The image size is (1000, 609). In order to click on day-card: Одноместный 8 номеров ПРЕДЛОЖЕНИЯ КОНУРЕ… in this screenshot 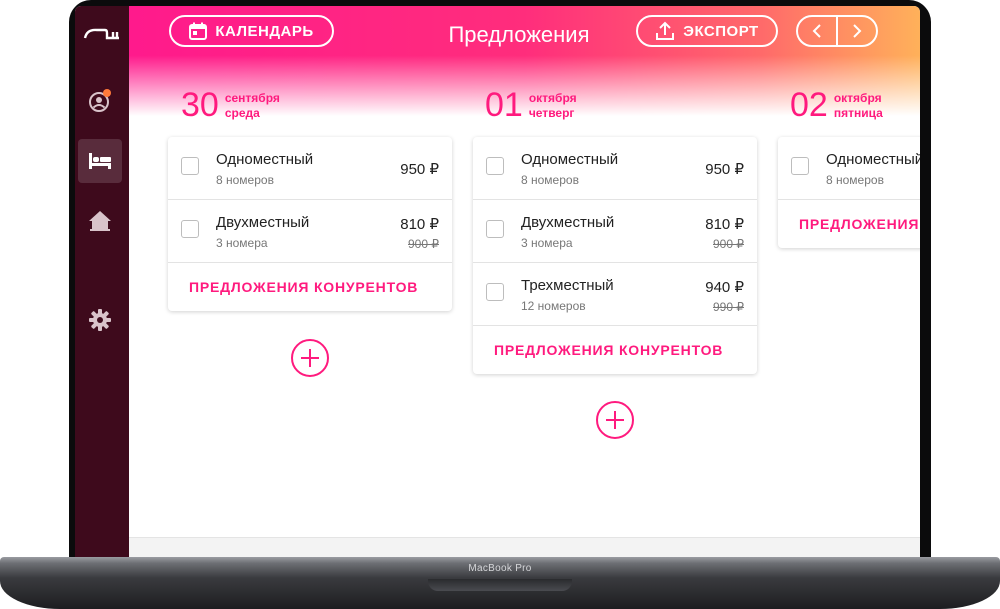, I will do `click(849, 192)`.